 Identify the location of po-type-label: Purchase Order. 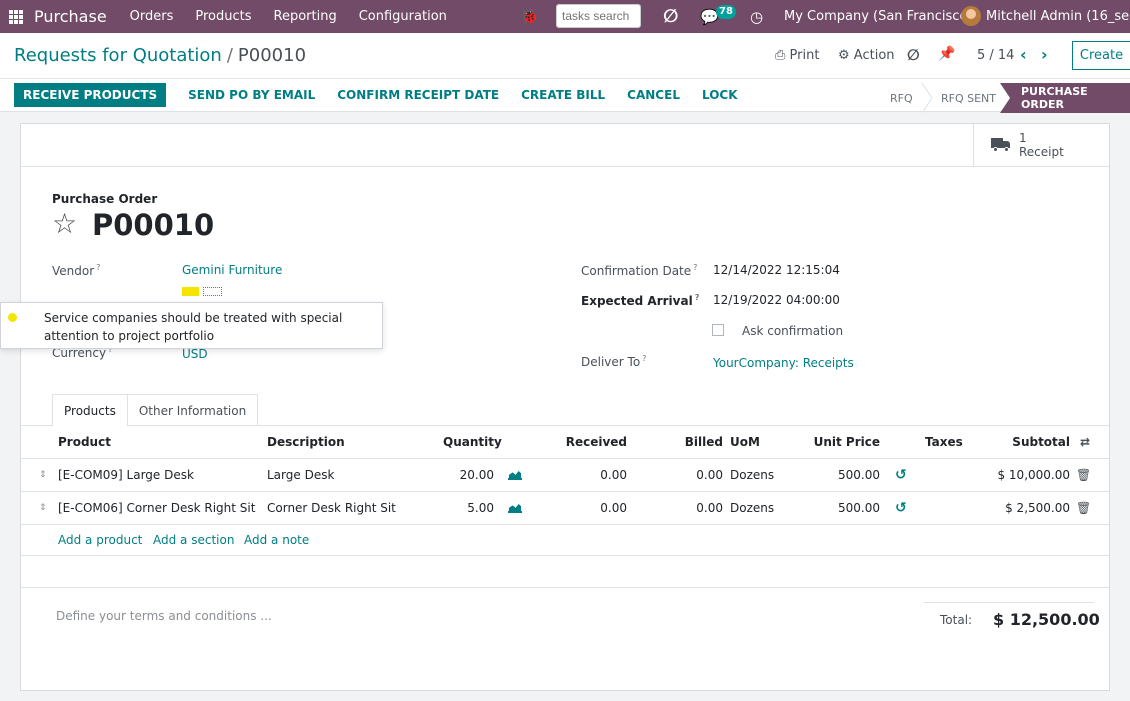
(105, 199).